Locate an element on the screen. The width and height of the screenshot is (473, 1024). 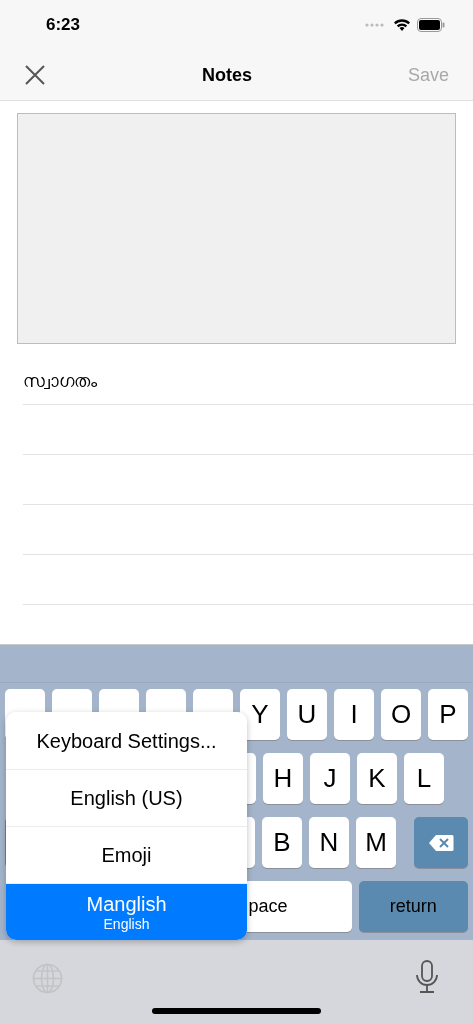
window-title: Notes is located at coordinates (226, 75).